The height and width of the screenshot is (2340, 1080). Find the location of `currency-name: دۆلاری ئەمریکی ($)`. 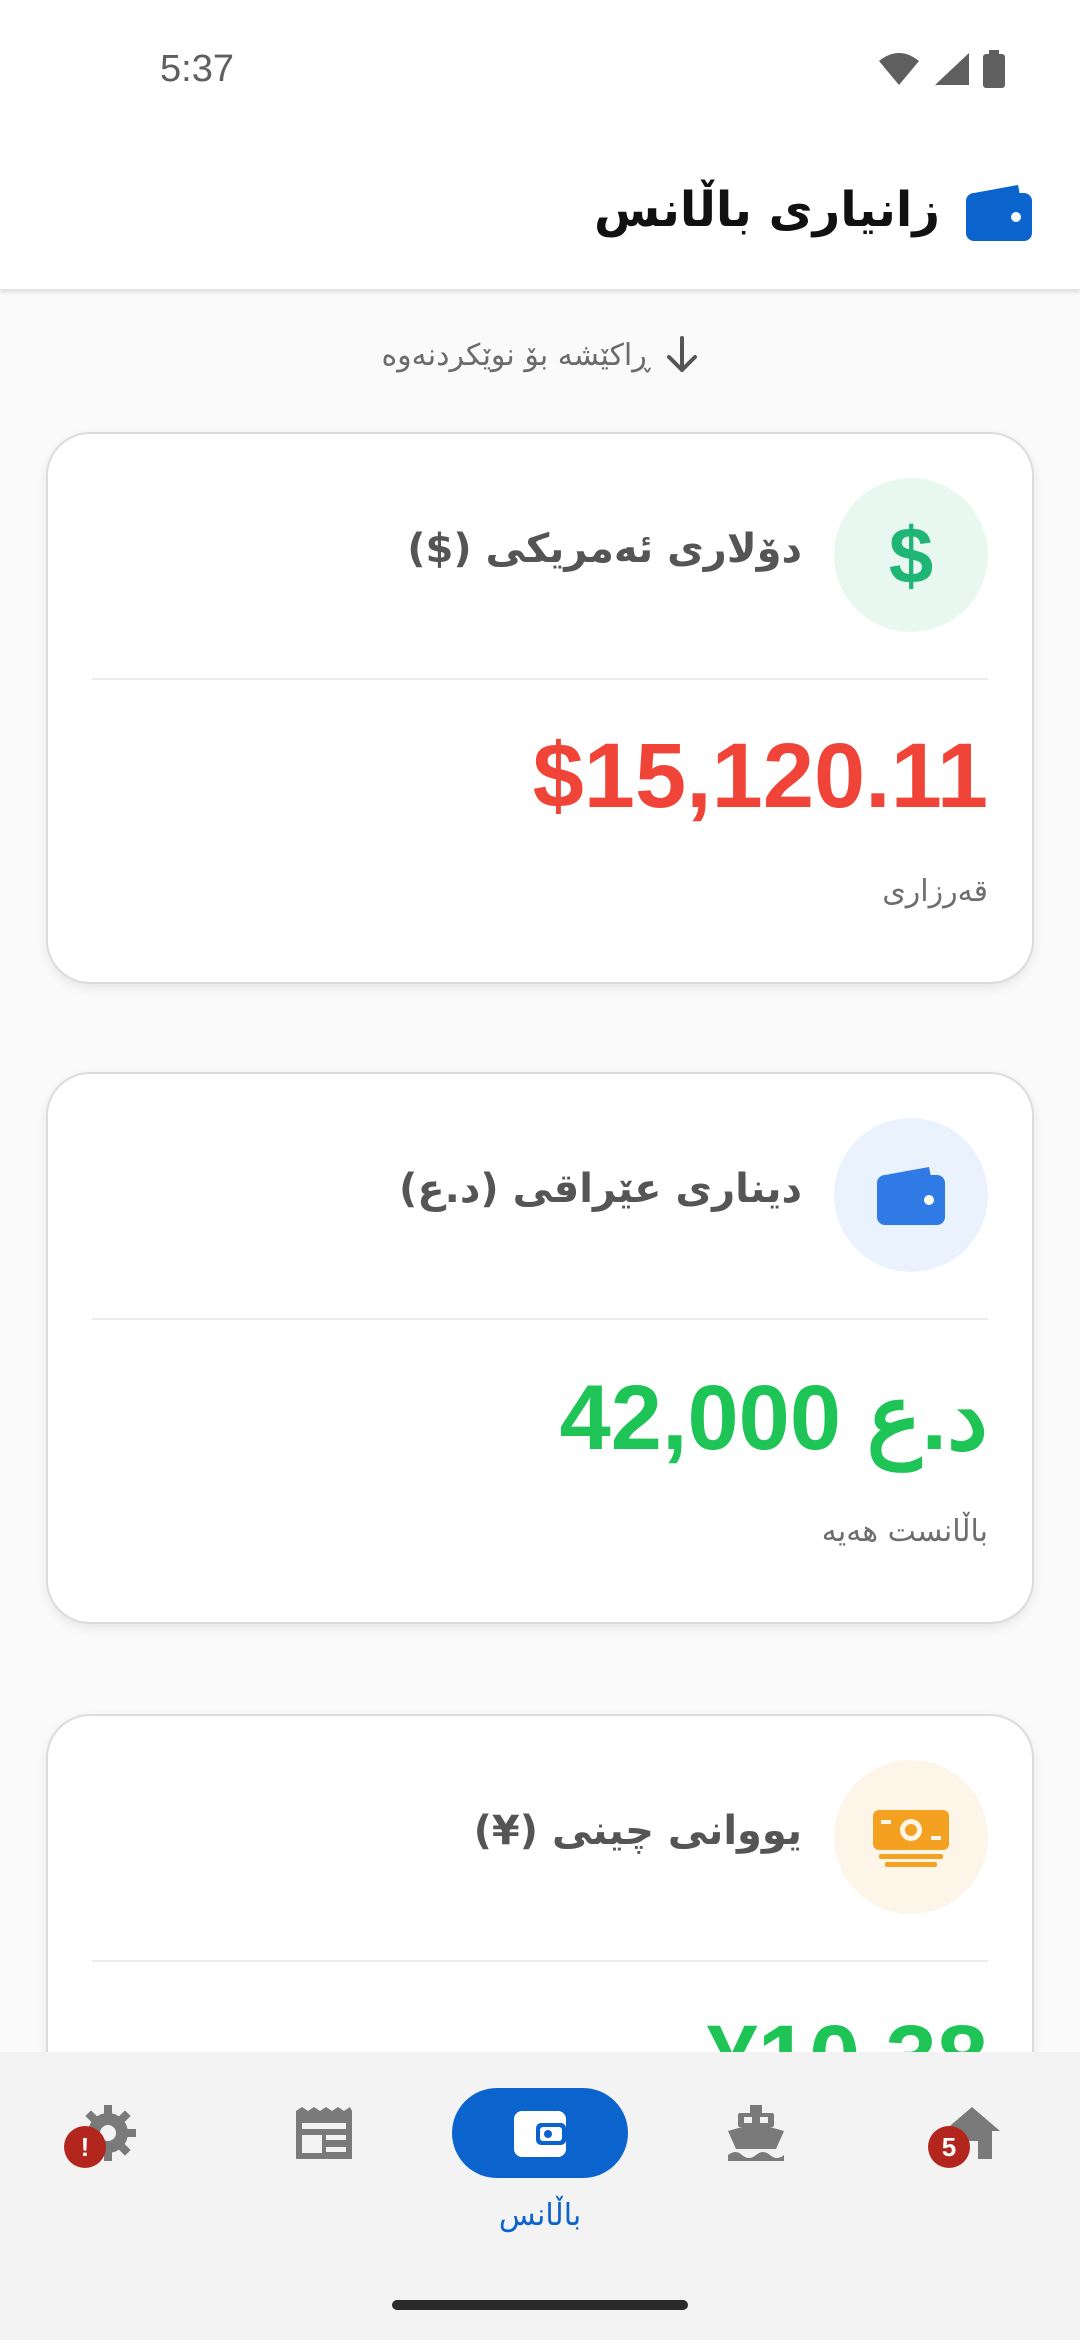

currency-name: دۆلاری ئەمریکی ($) is located at coordinates (604, 549).